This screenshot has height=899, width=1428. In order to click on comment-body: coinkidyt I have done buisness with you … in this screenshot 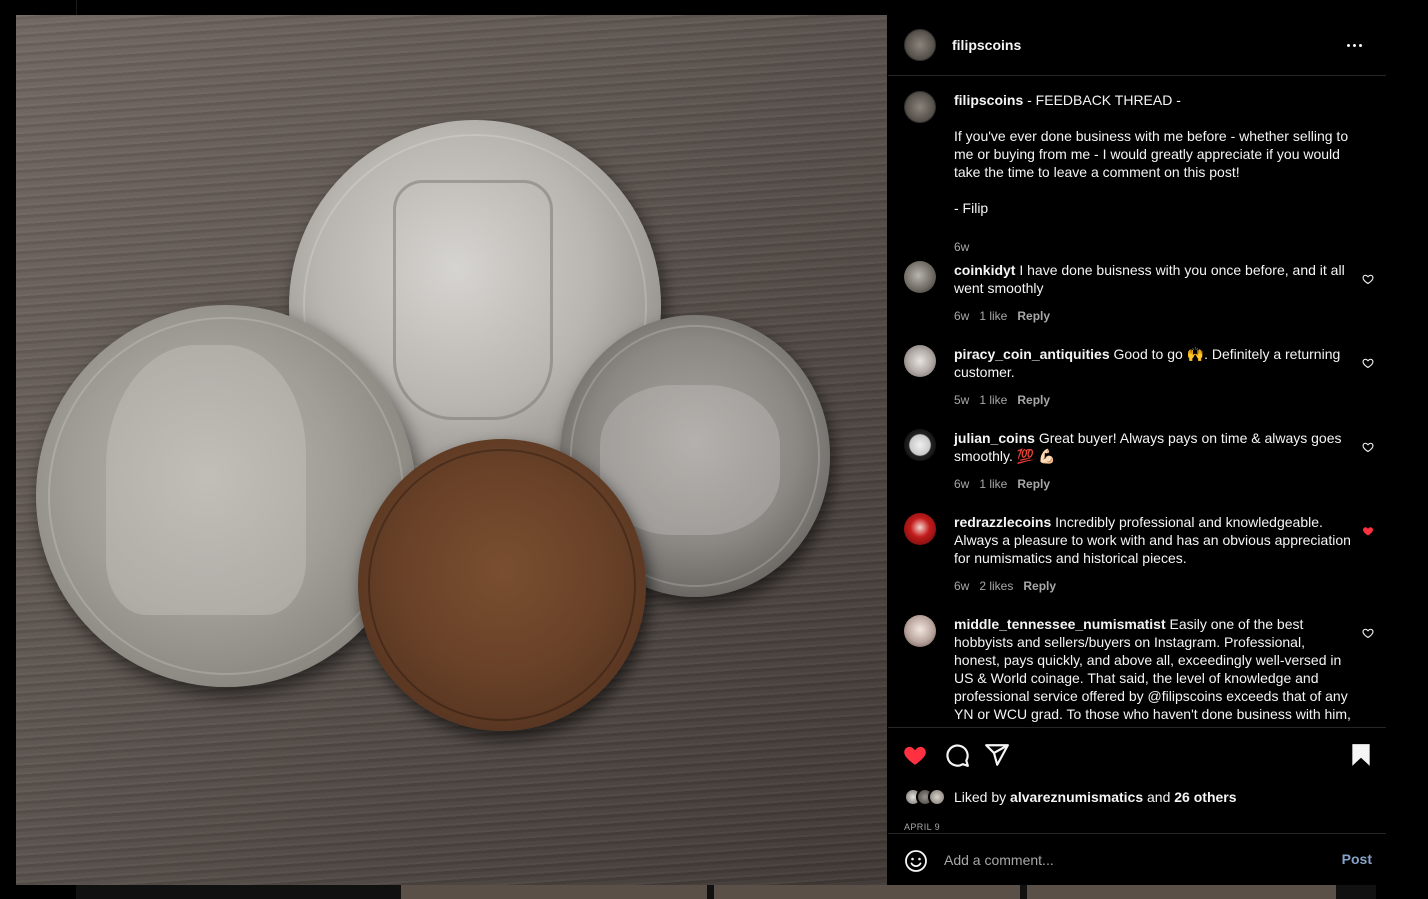, I will do `click(1154, 279)`.